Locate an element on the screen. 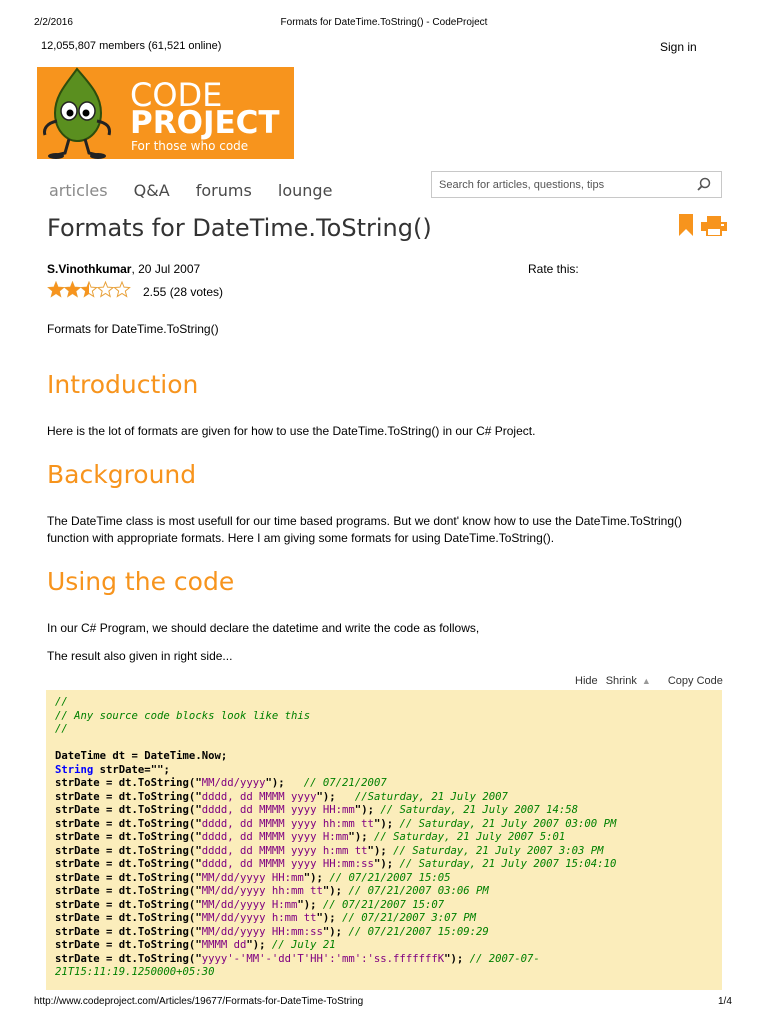 This screenshot has height=1024, width=768. nav-lounge: lounge is located at coordinates (305, 190).